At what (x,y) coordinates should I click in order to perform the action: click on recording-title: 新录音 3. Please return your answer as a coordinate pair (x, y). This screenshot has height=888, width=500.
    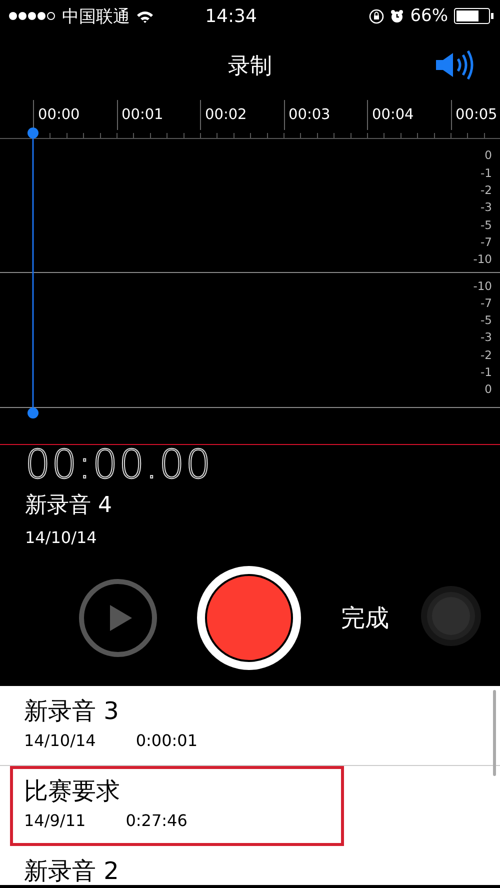
    Looking at the image, I should click on (262, 711).